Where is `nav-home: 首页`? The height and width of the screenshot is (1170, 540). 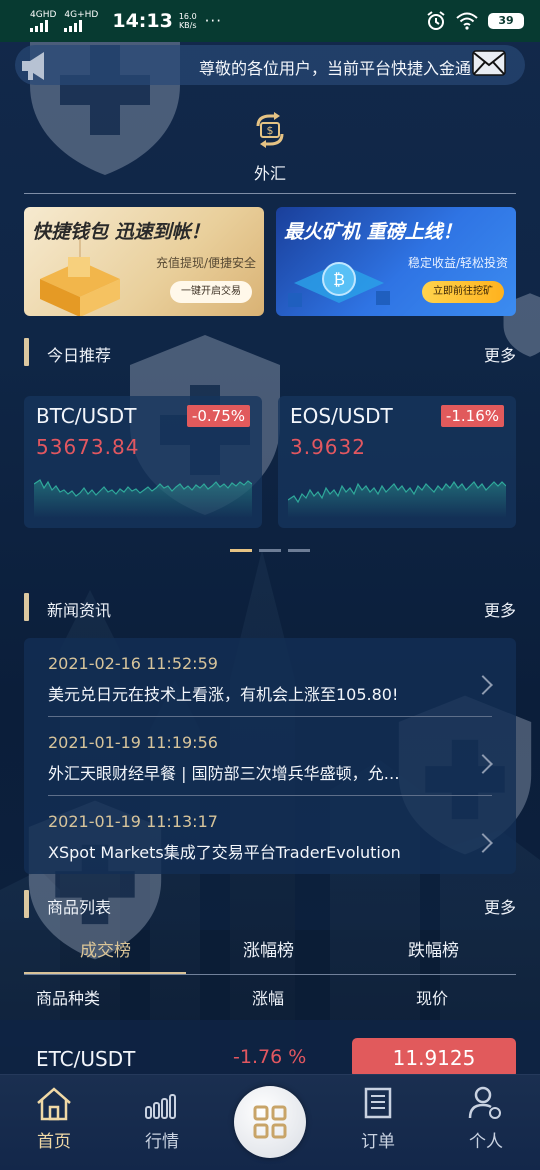 nav-home: 首页 is located at coordinates (54, 1118).